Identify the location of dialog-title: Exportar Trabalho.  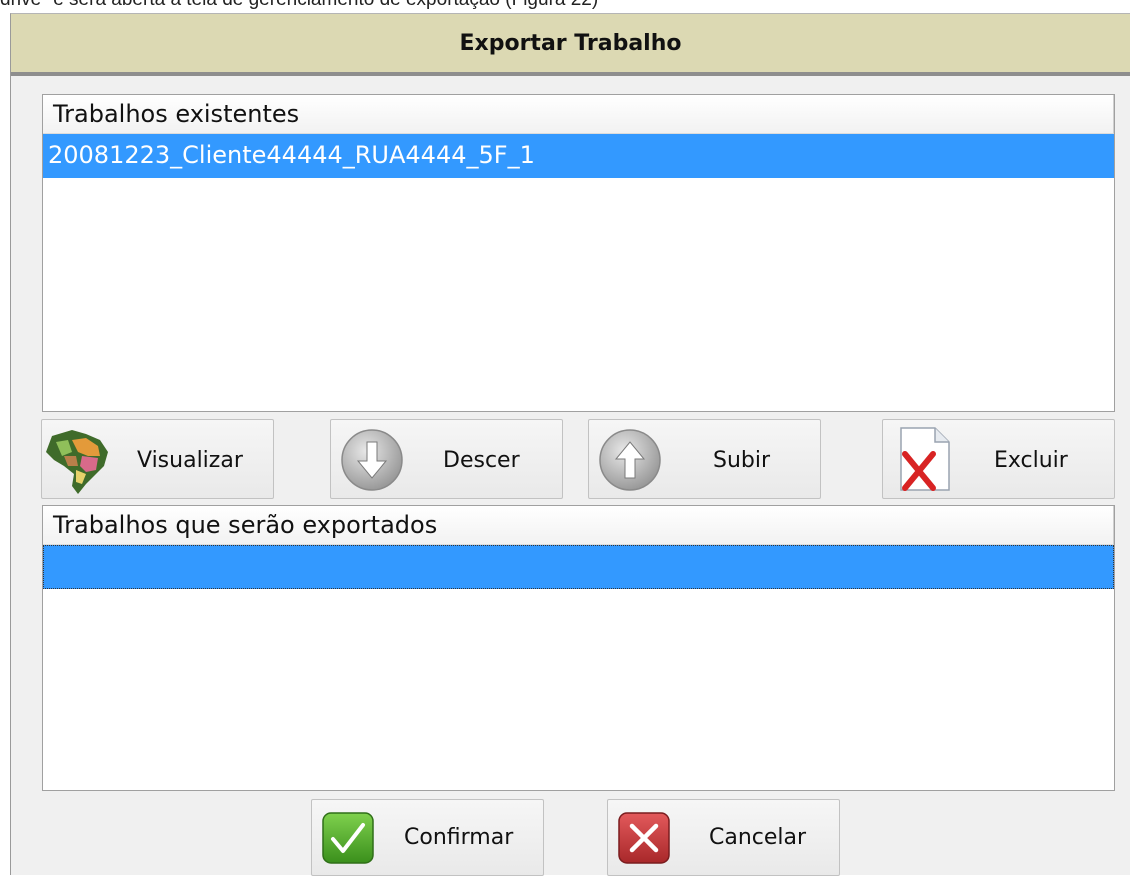
(570, 45).